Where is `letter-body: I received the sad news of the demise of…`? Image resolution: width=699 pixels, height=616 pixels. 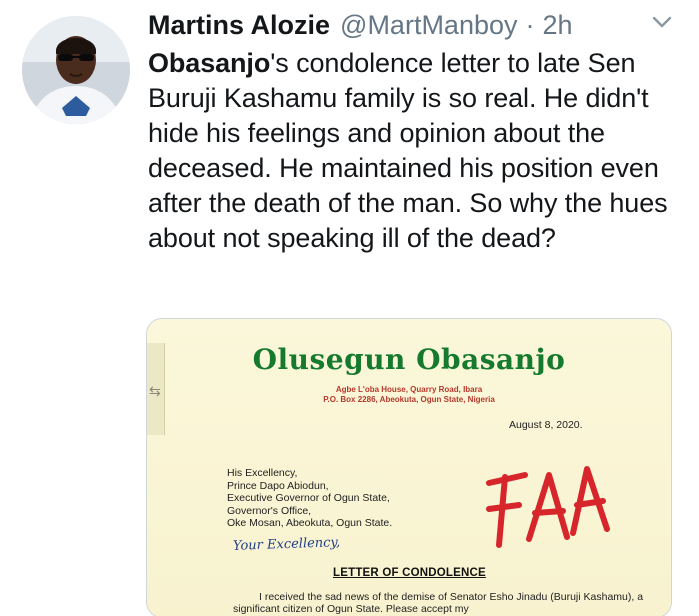 letter-body: I received the sad news of the demise of… is located at coordinates (438, 603).